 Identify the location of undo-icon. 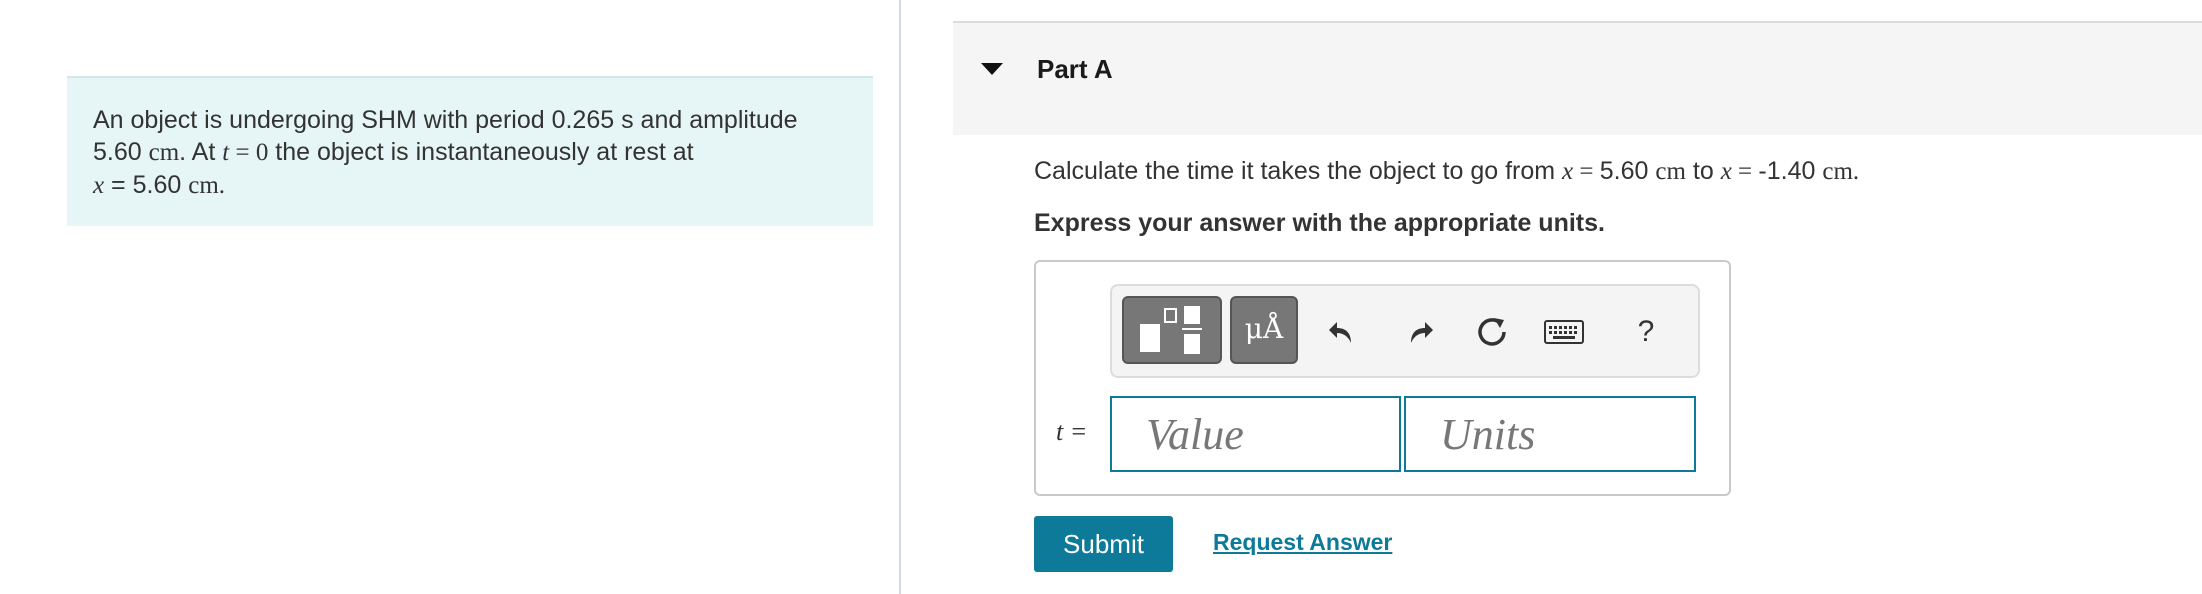
(1342, 332).